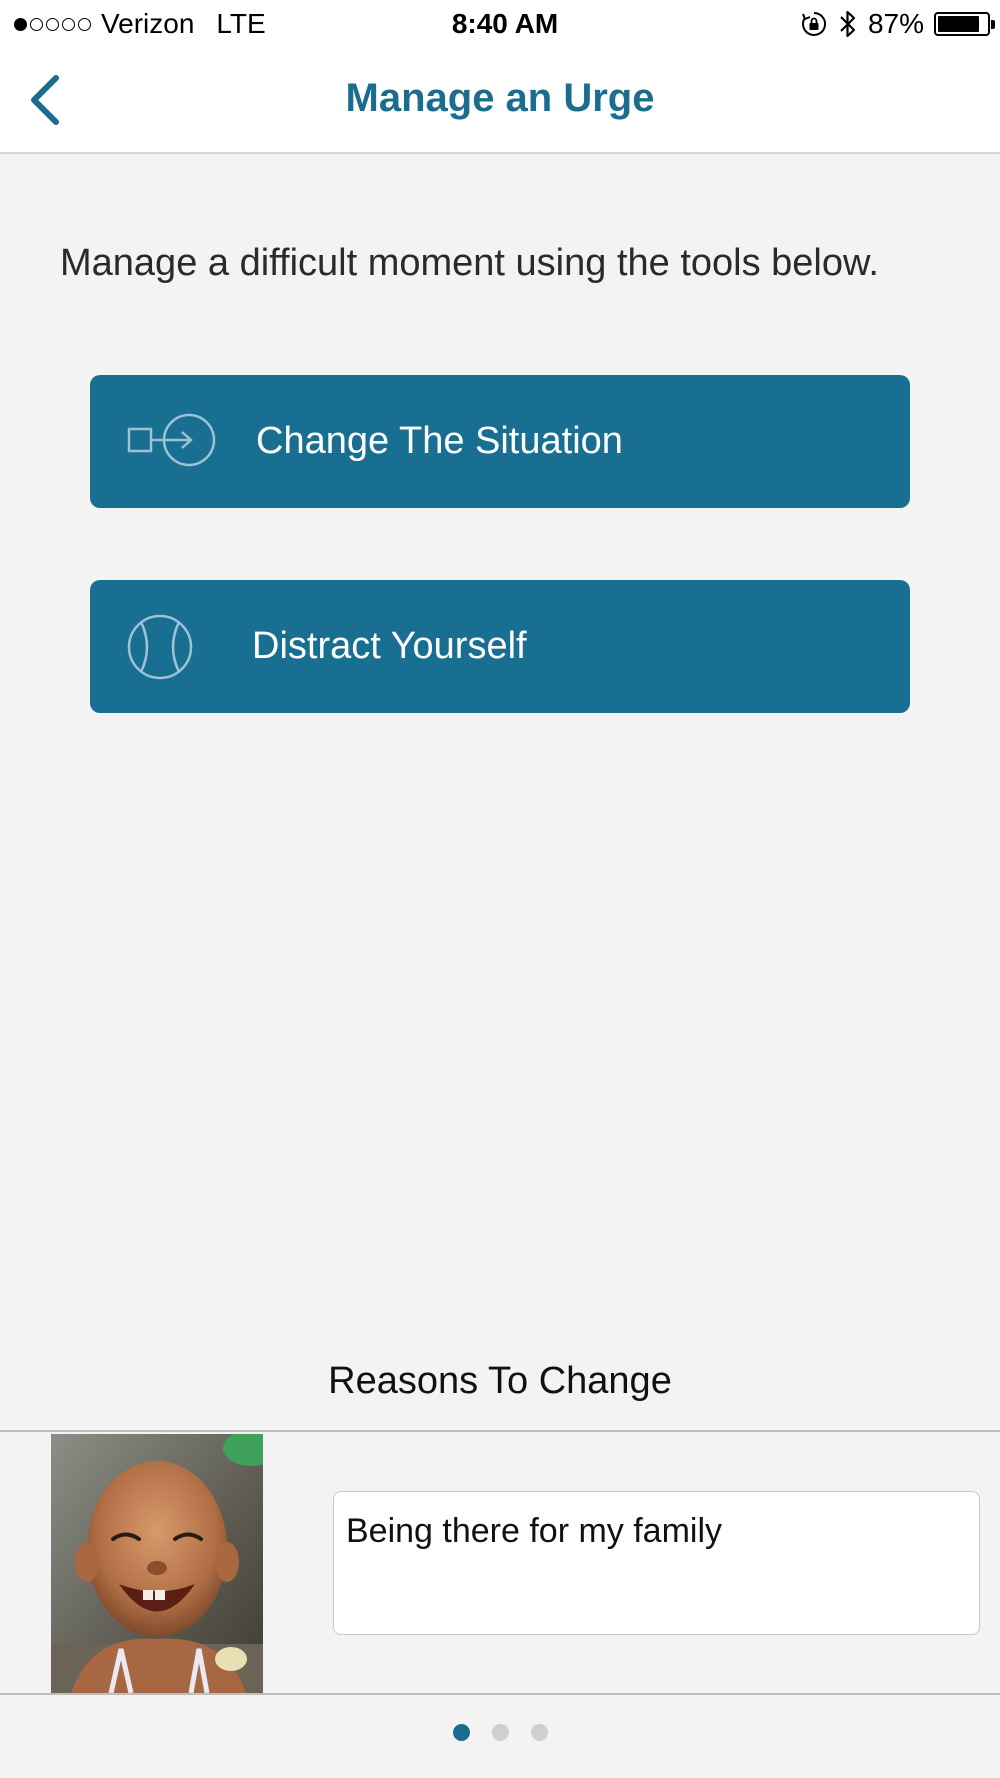  I want to click on battery-percent: 87%, so click(895, 23).